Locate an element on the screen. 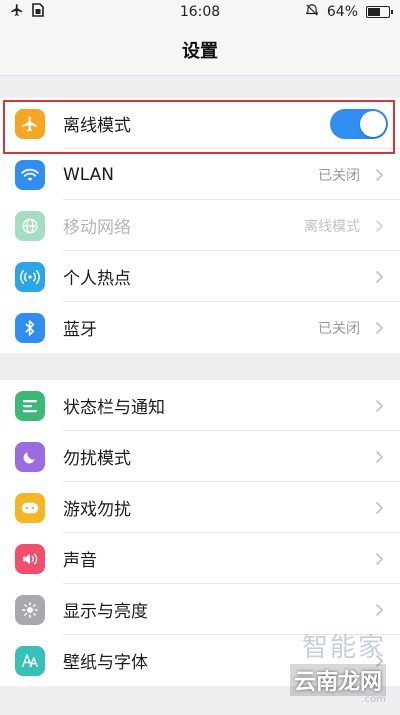 This screenshot has width=400, height=715. brightness-icon is located at coordinates (30, 609).